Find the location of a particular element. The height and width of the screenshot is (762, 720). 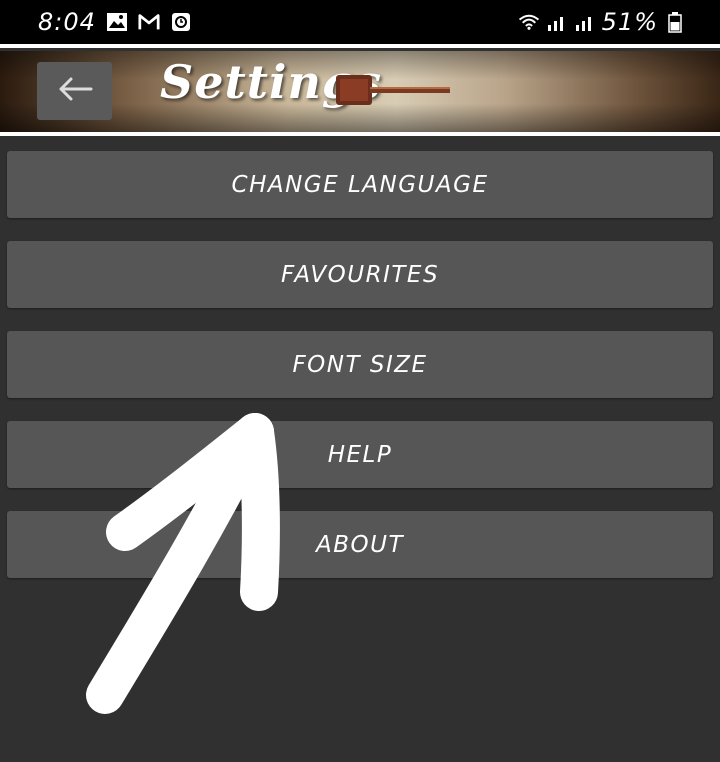

font-size-label: FONT SIZE is located at coordinates (360, 364).